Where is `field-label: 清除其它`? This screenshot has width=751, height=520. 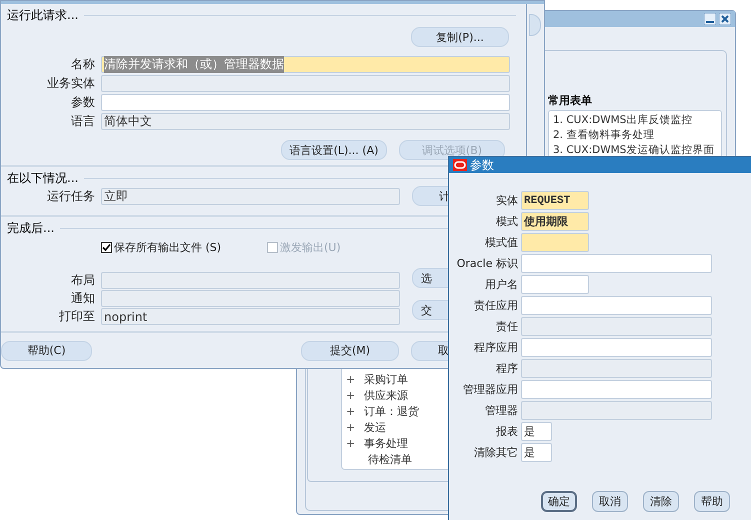 field-label: 清除其它 is located at coordinates (496, 452).